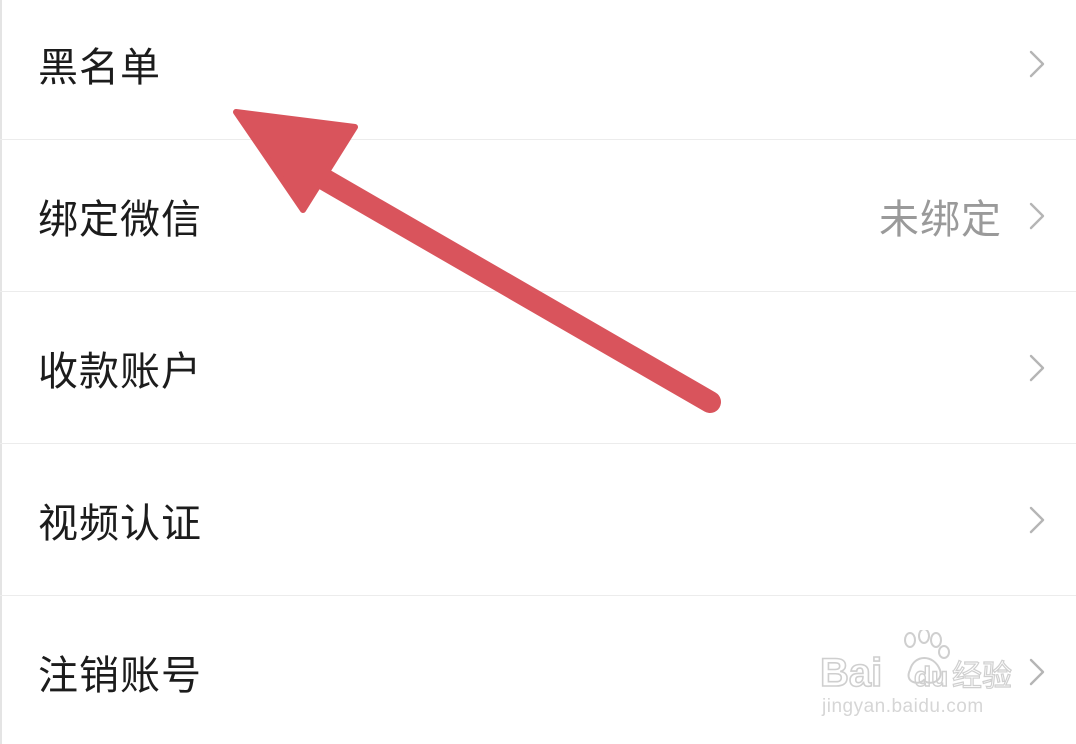  What do you see at coordinates (120, 676) in the screenshot?
I see `row-label: 注销账号` at bounding box center [120, 676].